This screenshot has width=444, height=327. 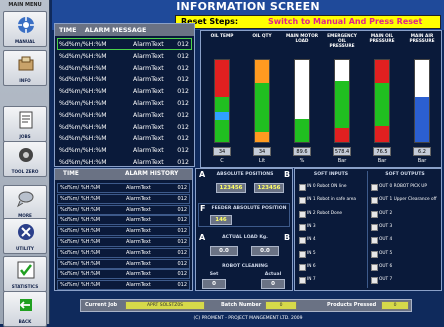 What do you see at coordinates (25, 203) in the screenshot?
I see `menu-button-more: MORE` at bounding box center [25, 203].